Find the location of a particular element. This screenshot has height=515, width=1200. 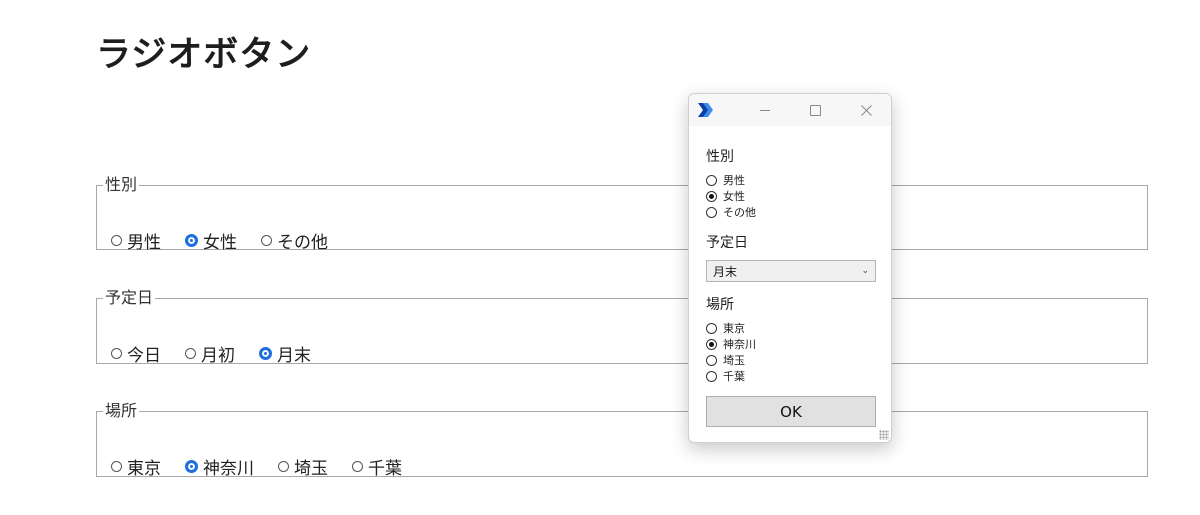

dialog-gender-radios: 男性 女性 その他 is located at coordinates (731, 196).